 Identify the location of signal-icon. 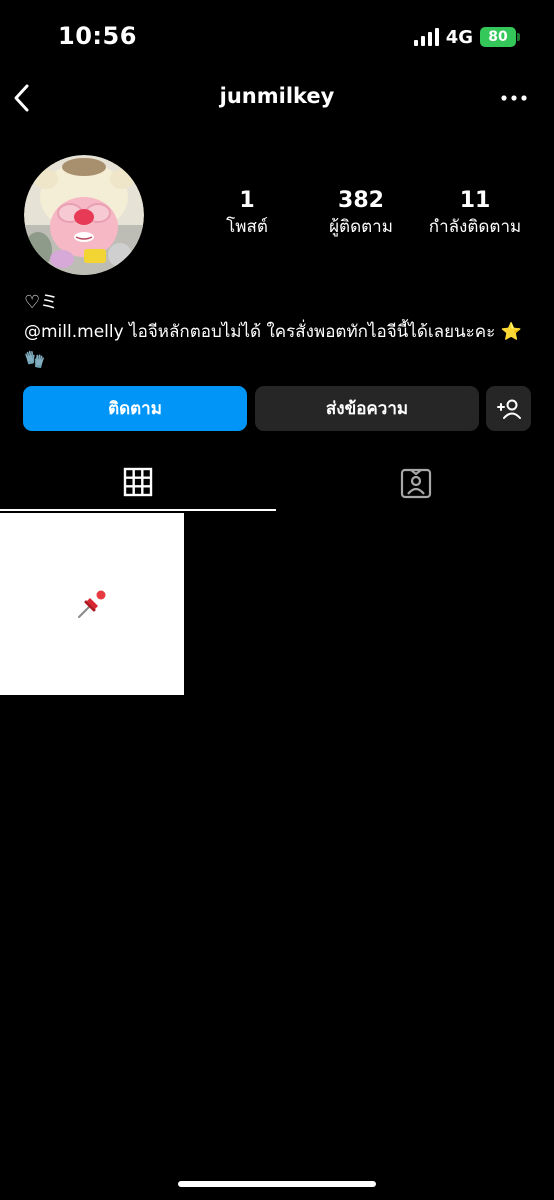
(426, 37).